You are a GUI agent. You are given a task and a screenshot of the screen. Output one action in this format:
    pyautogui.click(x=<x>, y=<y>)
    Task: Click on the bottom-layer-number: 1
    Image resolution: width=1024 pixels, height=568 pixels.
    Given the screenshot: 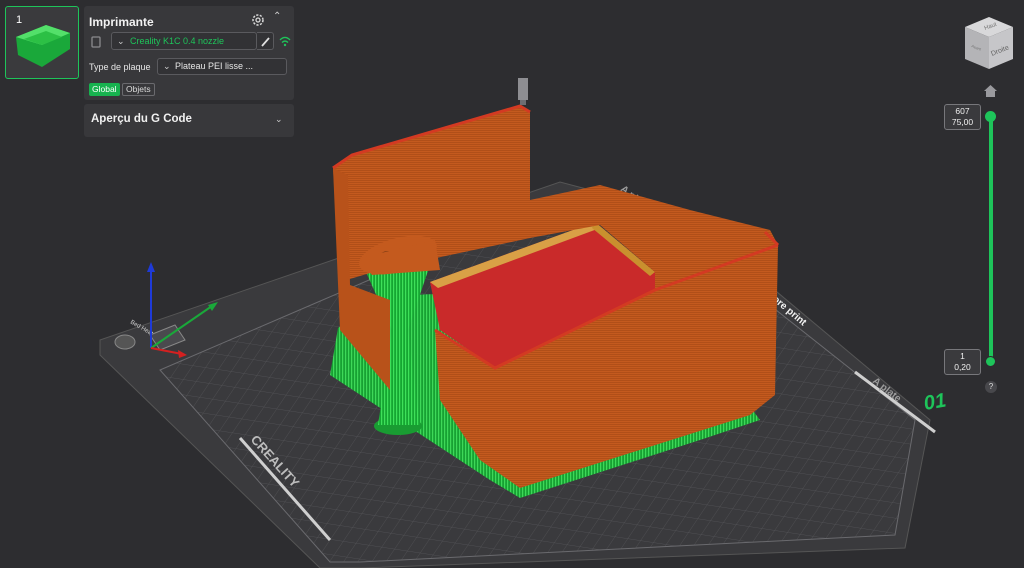 What is the action you would take?
    pyautogui.click(x=962, y=356)
    